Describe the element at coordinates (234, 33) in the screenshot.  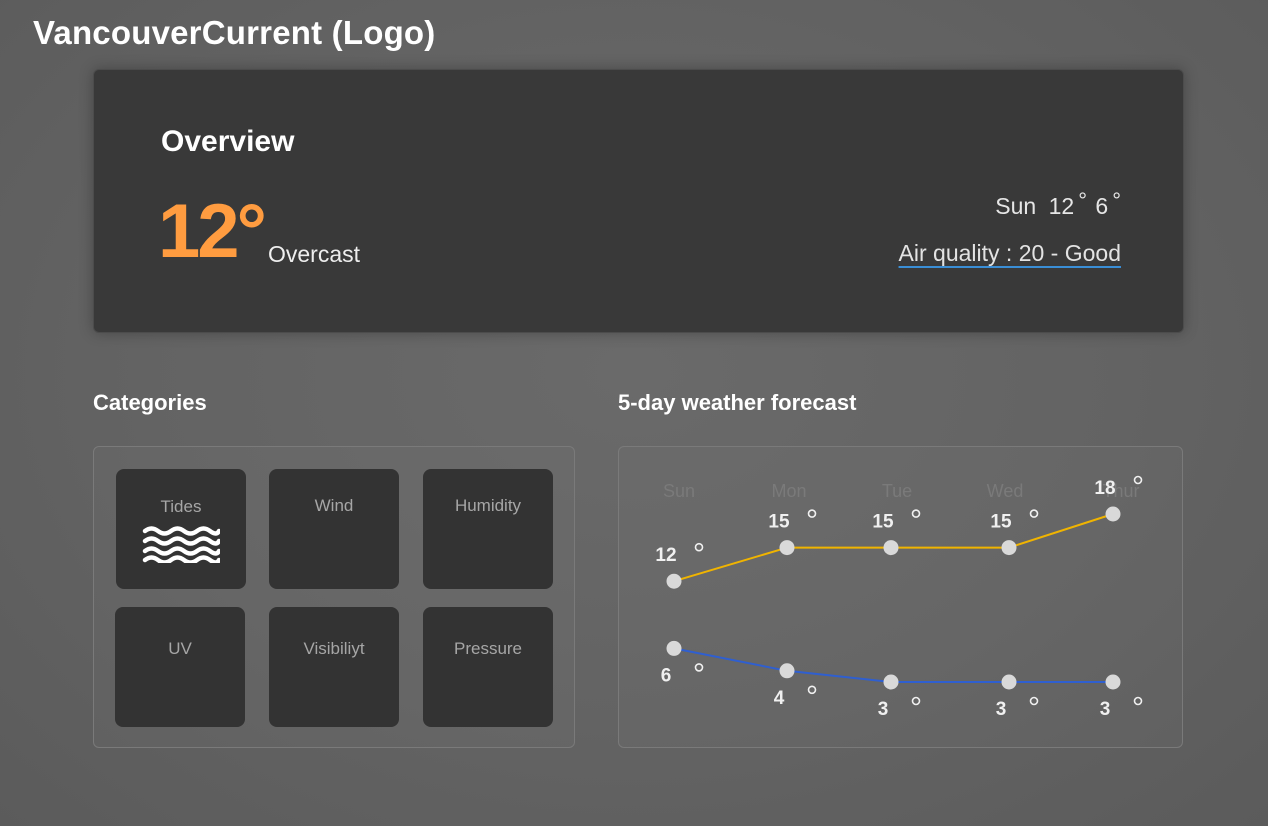
I see `app-logo: VancouverCurrent (Logo)` at that location.